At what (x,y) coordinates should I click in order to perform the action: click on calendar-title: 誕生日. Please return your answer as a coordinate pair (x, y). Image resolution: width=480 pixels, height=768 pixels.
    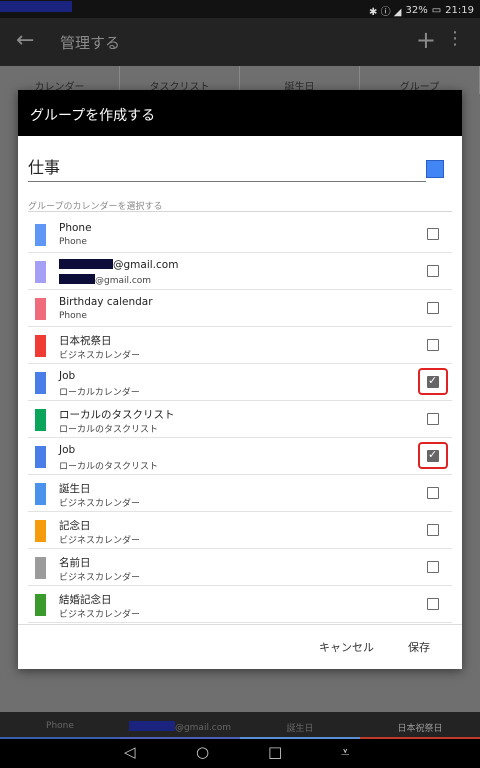
    Looking at the image, I should click on (75, 488).